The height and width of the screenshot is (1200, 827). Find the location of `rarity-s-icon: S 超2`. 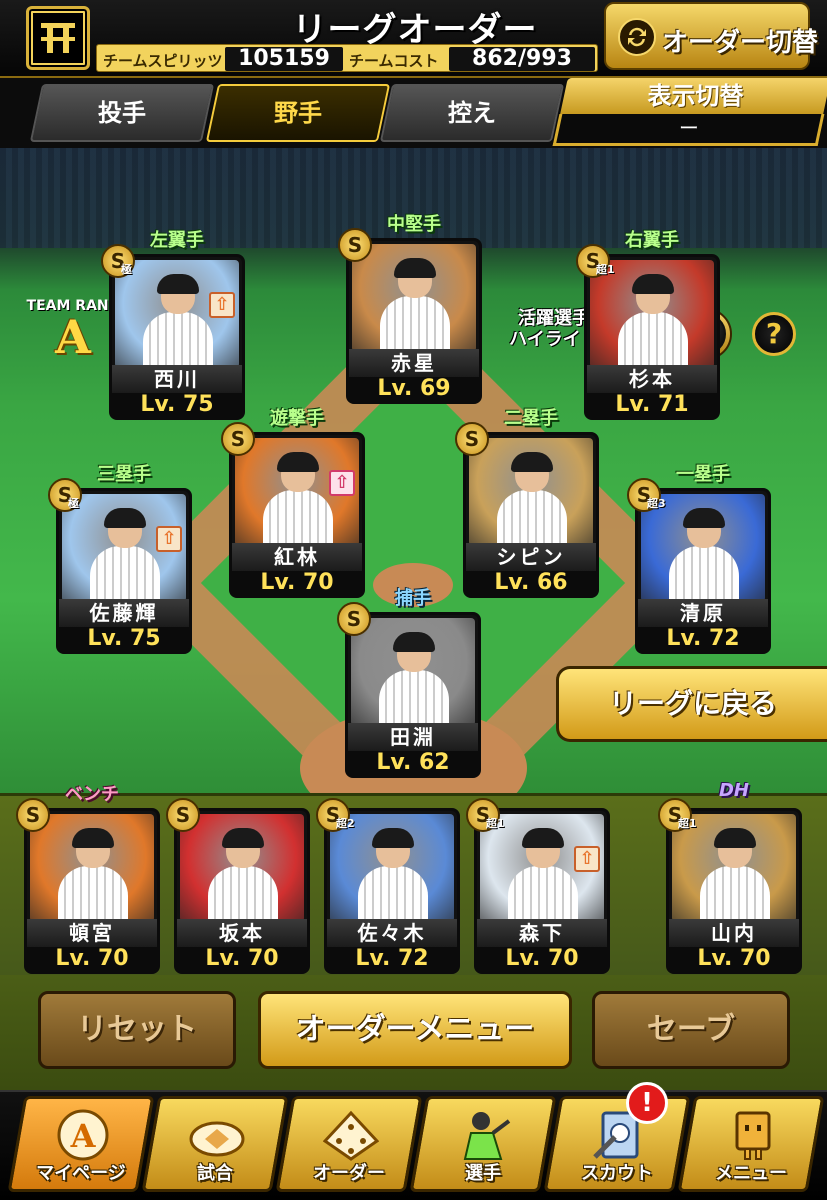

rarity-s-icon: S 超2 is located at coordinates (335, 815).